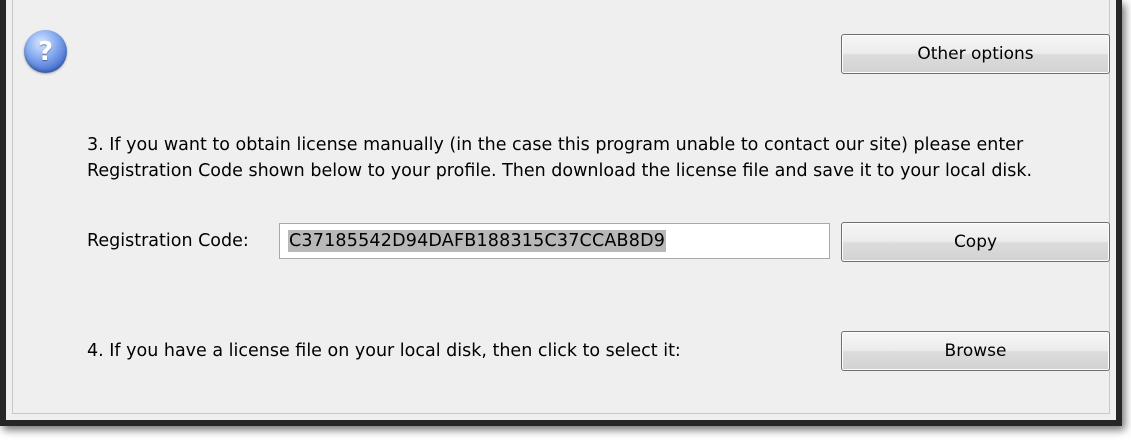 The width and height of the screenshot is (1131, 447). I want to click on registration-code-field: C37185542D94DAFB188315C37CCAB8D9, so click(554, 241).